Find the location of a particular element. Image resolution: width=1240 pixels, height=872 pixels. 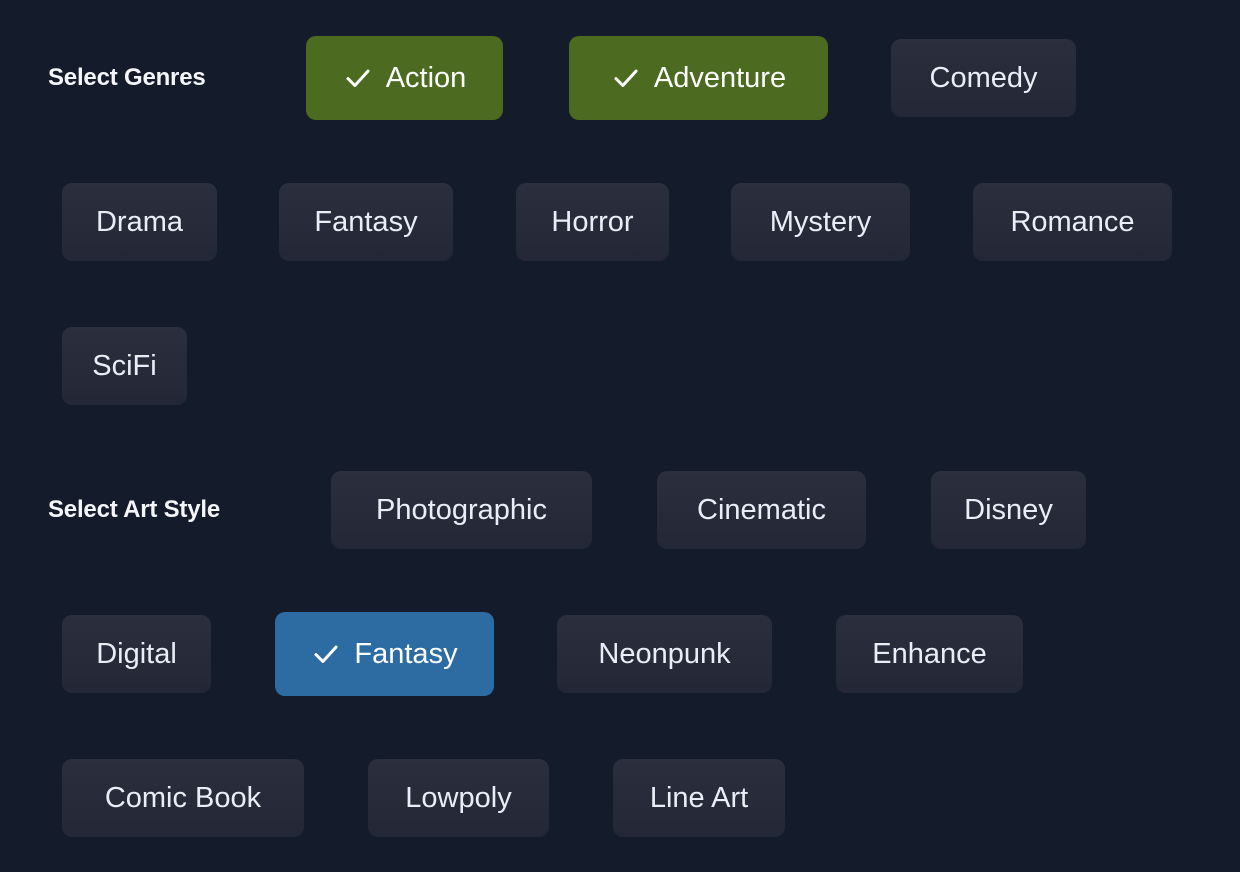

style-chip-label: Line Art is located at coordinates (699, 797).